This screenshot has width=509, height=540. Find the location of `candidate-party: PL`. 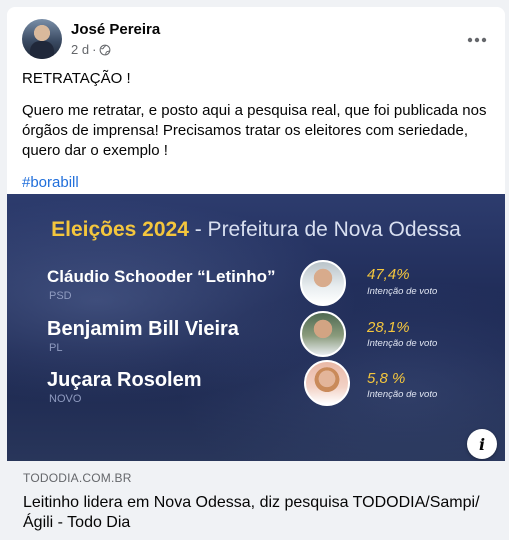

candidate-party: PL is located at coordinates (56, 348).